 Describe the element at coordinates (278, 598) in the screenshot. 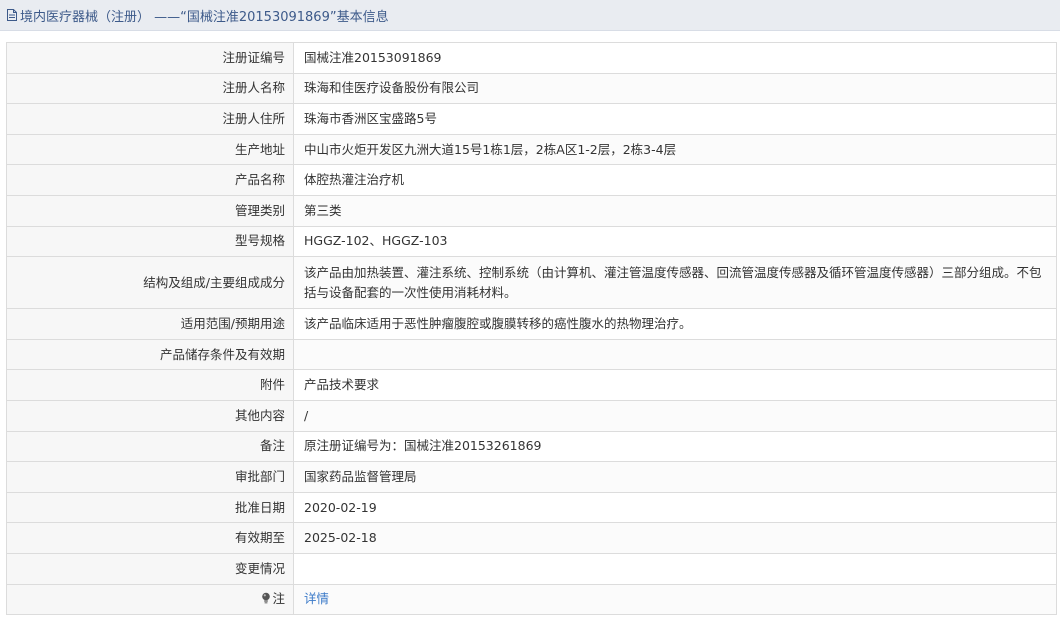

I see `row-label: 注` at that location.